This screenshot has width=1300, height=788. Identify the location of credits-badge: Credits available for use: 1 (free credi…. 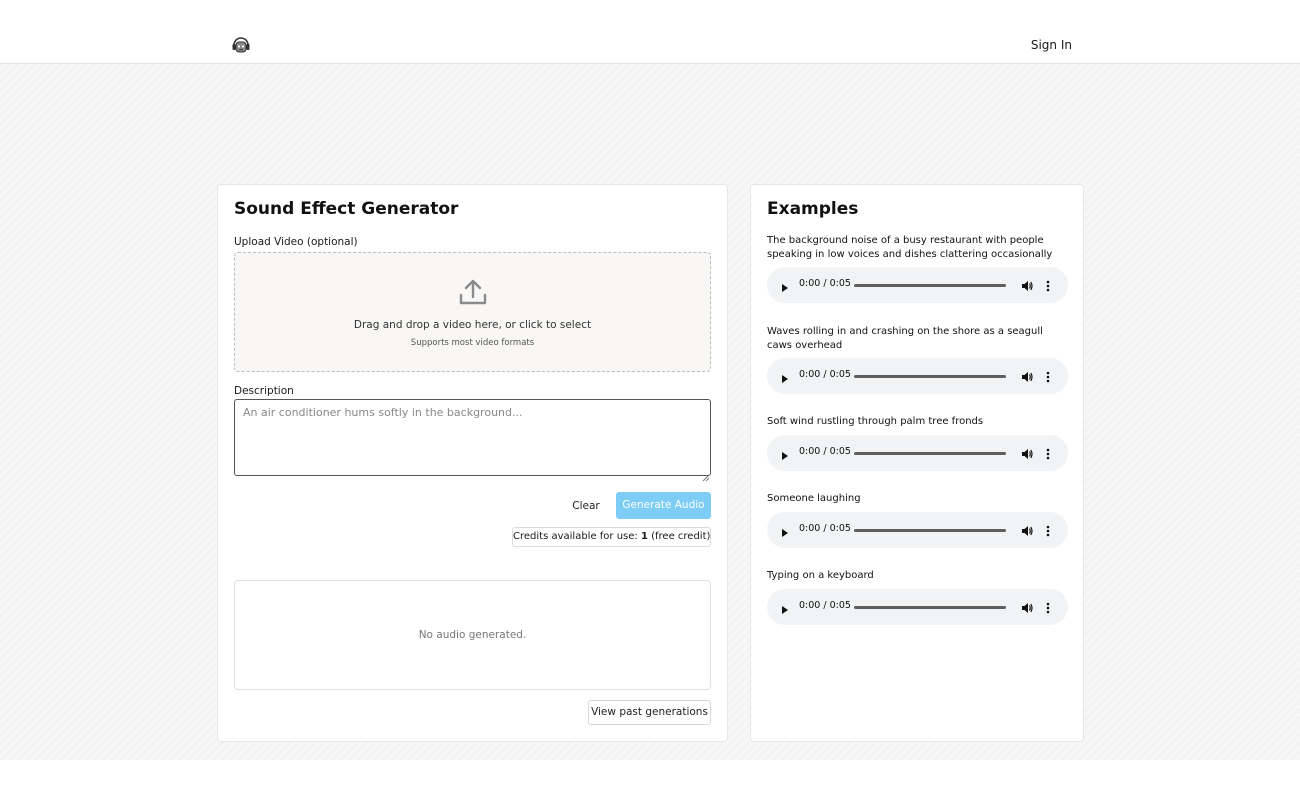
(611, 537).